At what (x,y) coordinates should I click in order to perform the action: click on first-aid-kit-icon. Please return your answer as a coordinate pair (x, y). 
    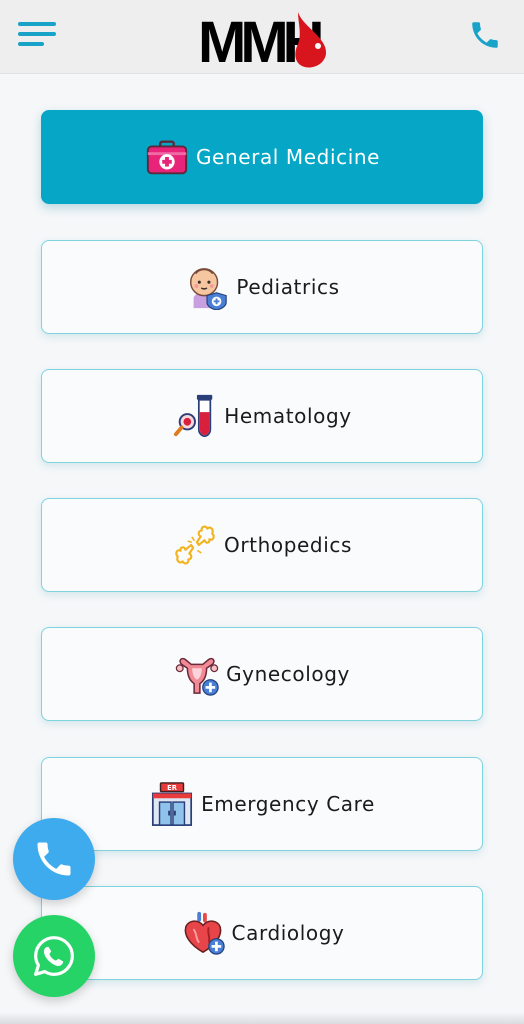
    Looking at the image, I should click on (167, 157).